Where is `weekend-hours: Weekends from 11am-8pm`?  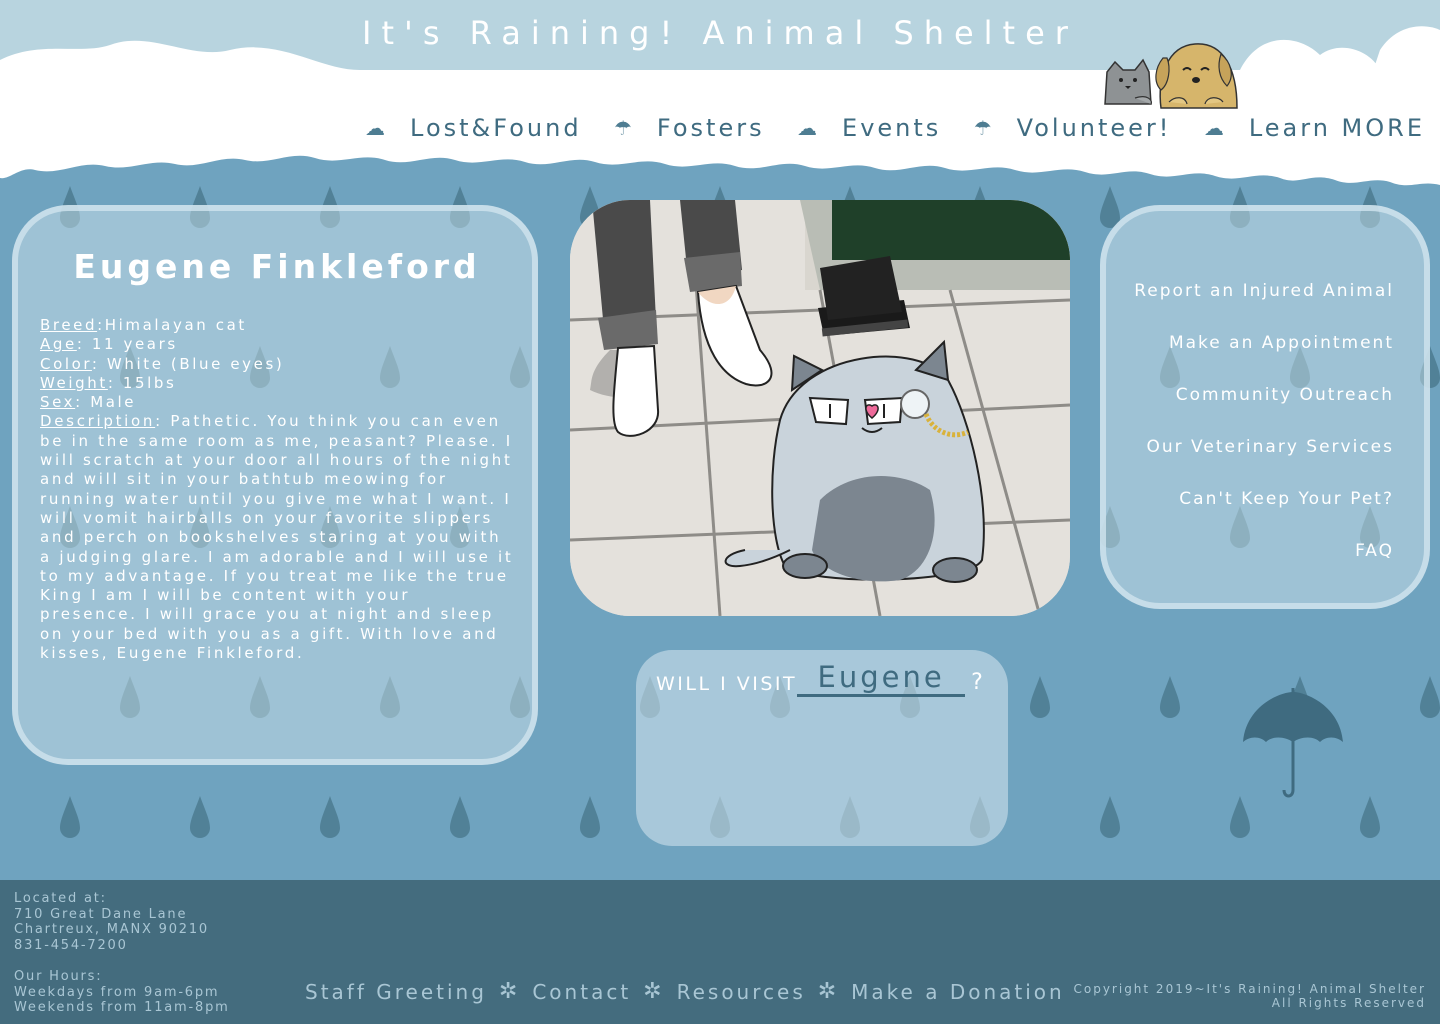
weekend-hours: Weekends from 11am-8pm is located at coordinates (122, 1007).